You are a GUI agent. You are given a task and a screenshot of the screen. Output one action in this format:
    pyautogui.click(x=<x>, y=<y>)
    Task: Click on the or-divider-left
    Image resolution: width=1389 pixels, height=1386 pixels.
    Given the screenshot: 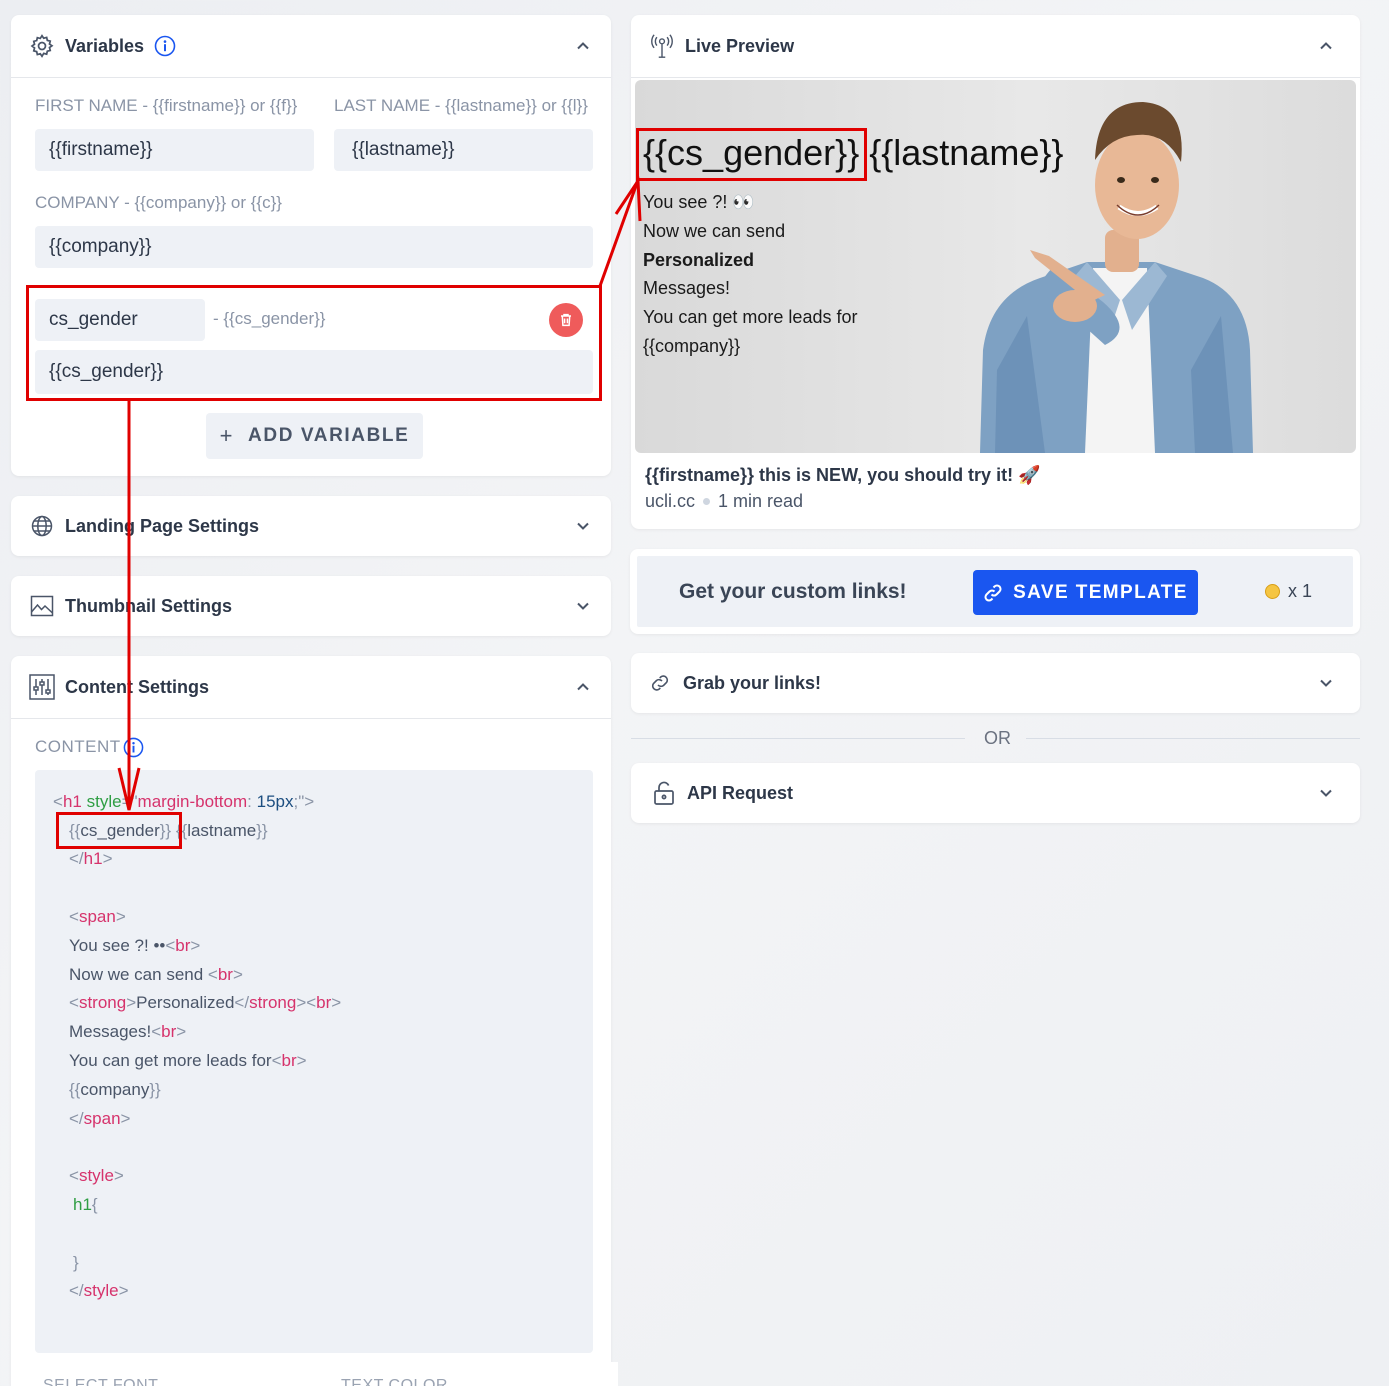 What is the action you would take?
    pyautogui.click(x=798, y=738)
    